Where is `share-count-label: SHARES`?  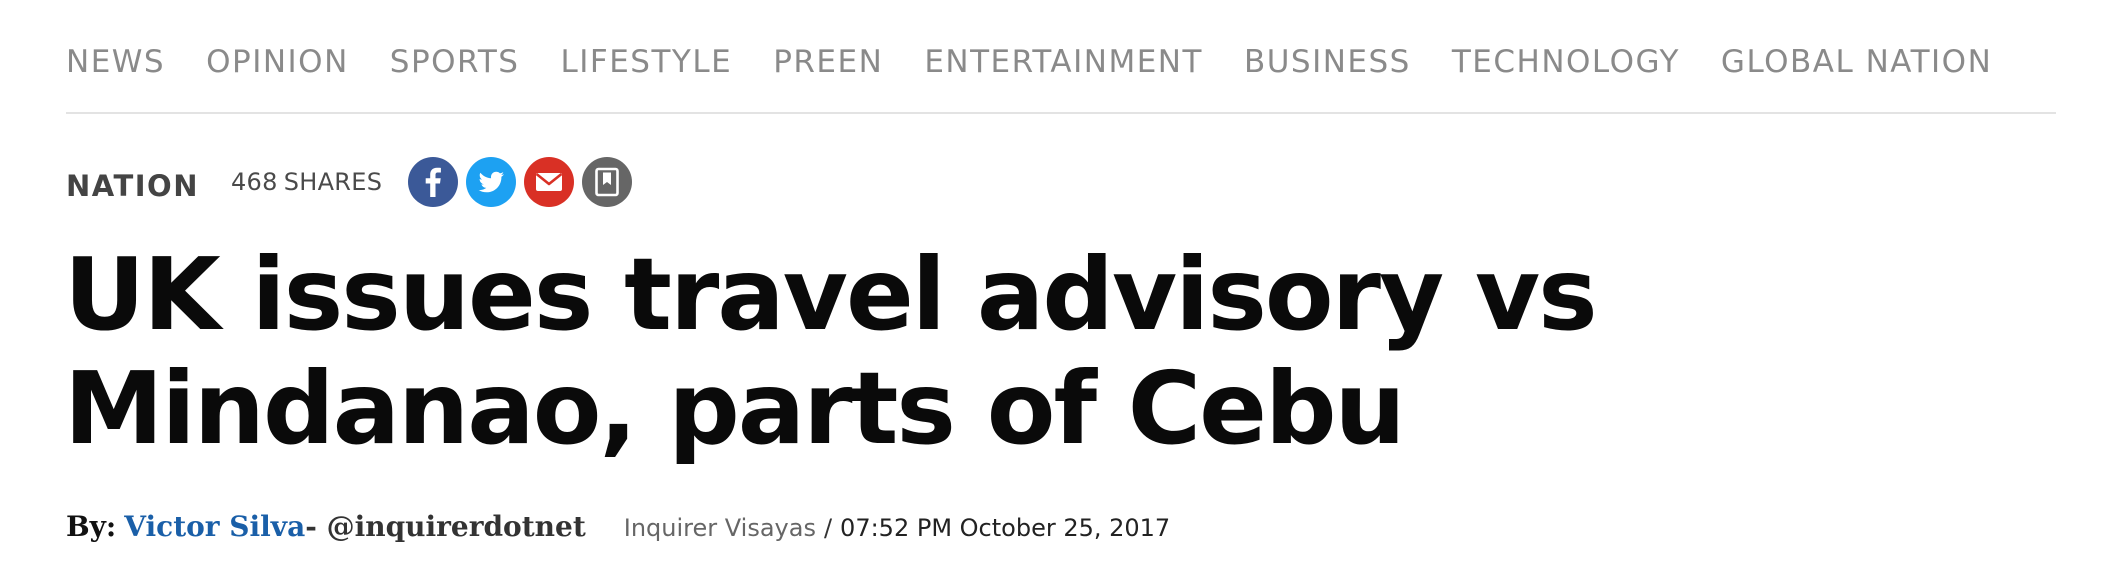 share-count-label: SHARES is located at coordinates (333, 182).